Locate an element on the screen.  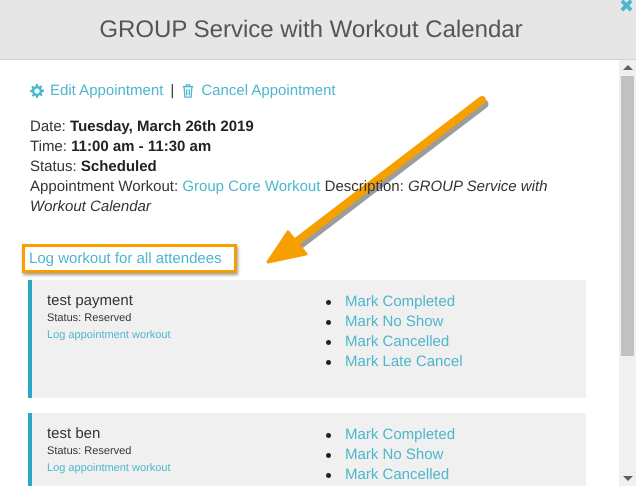
gear-icon is located at coordinates (37, 91).